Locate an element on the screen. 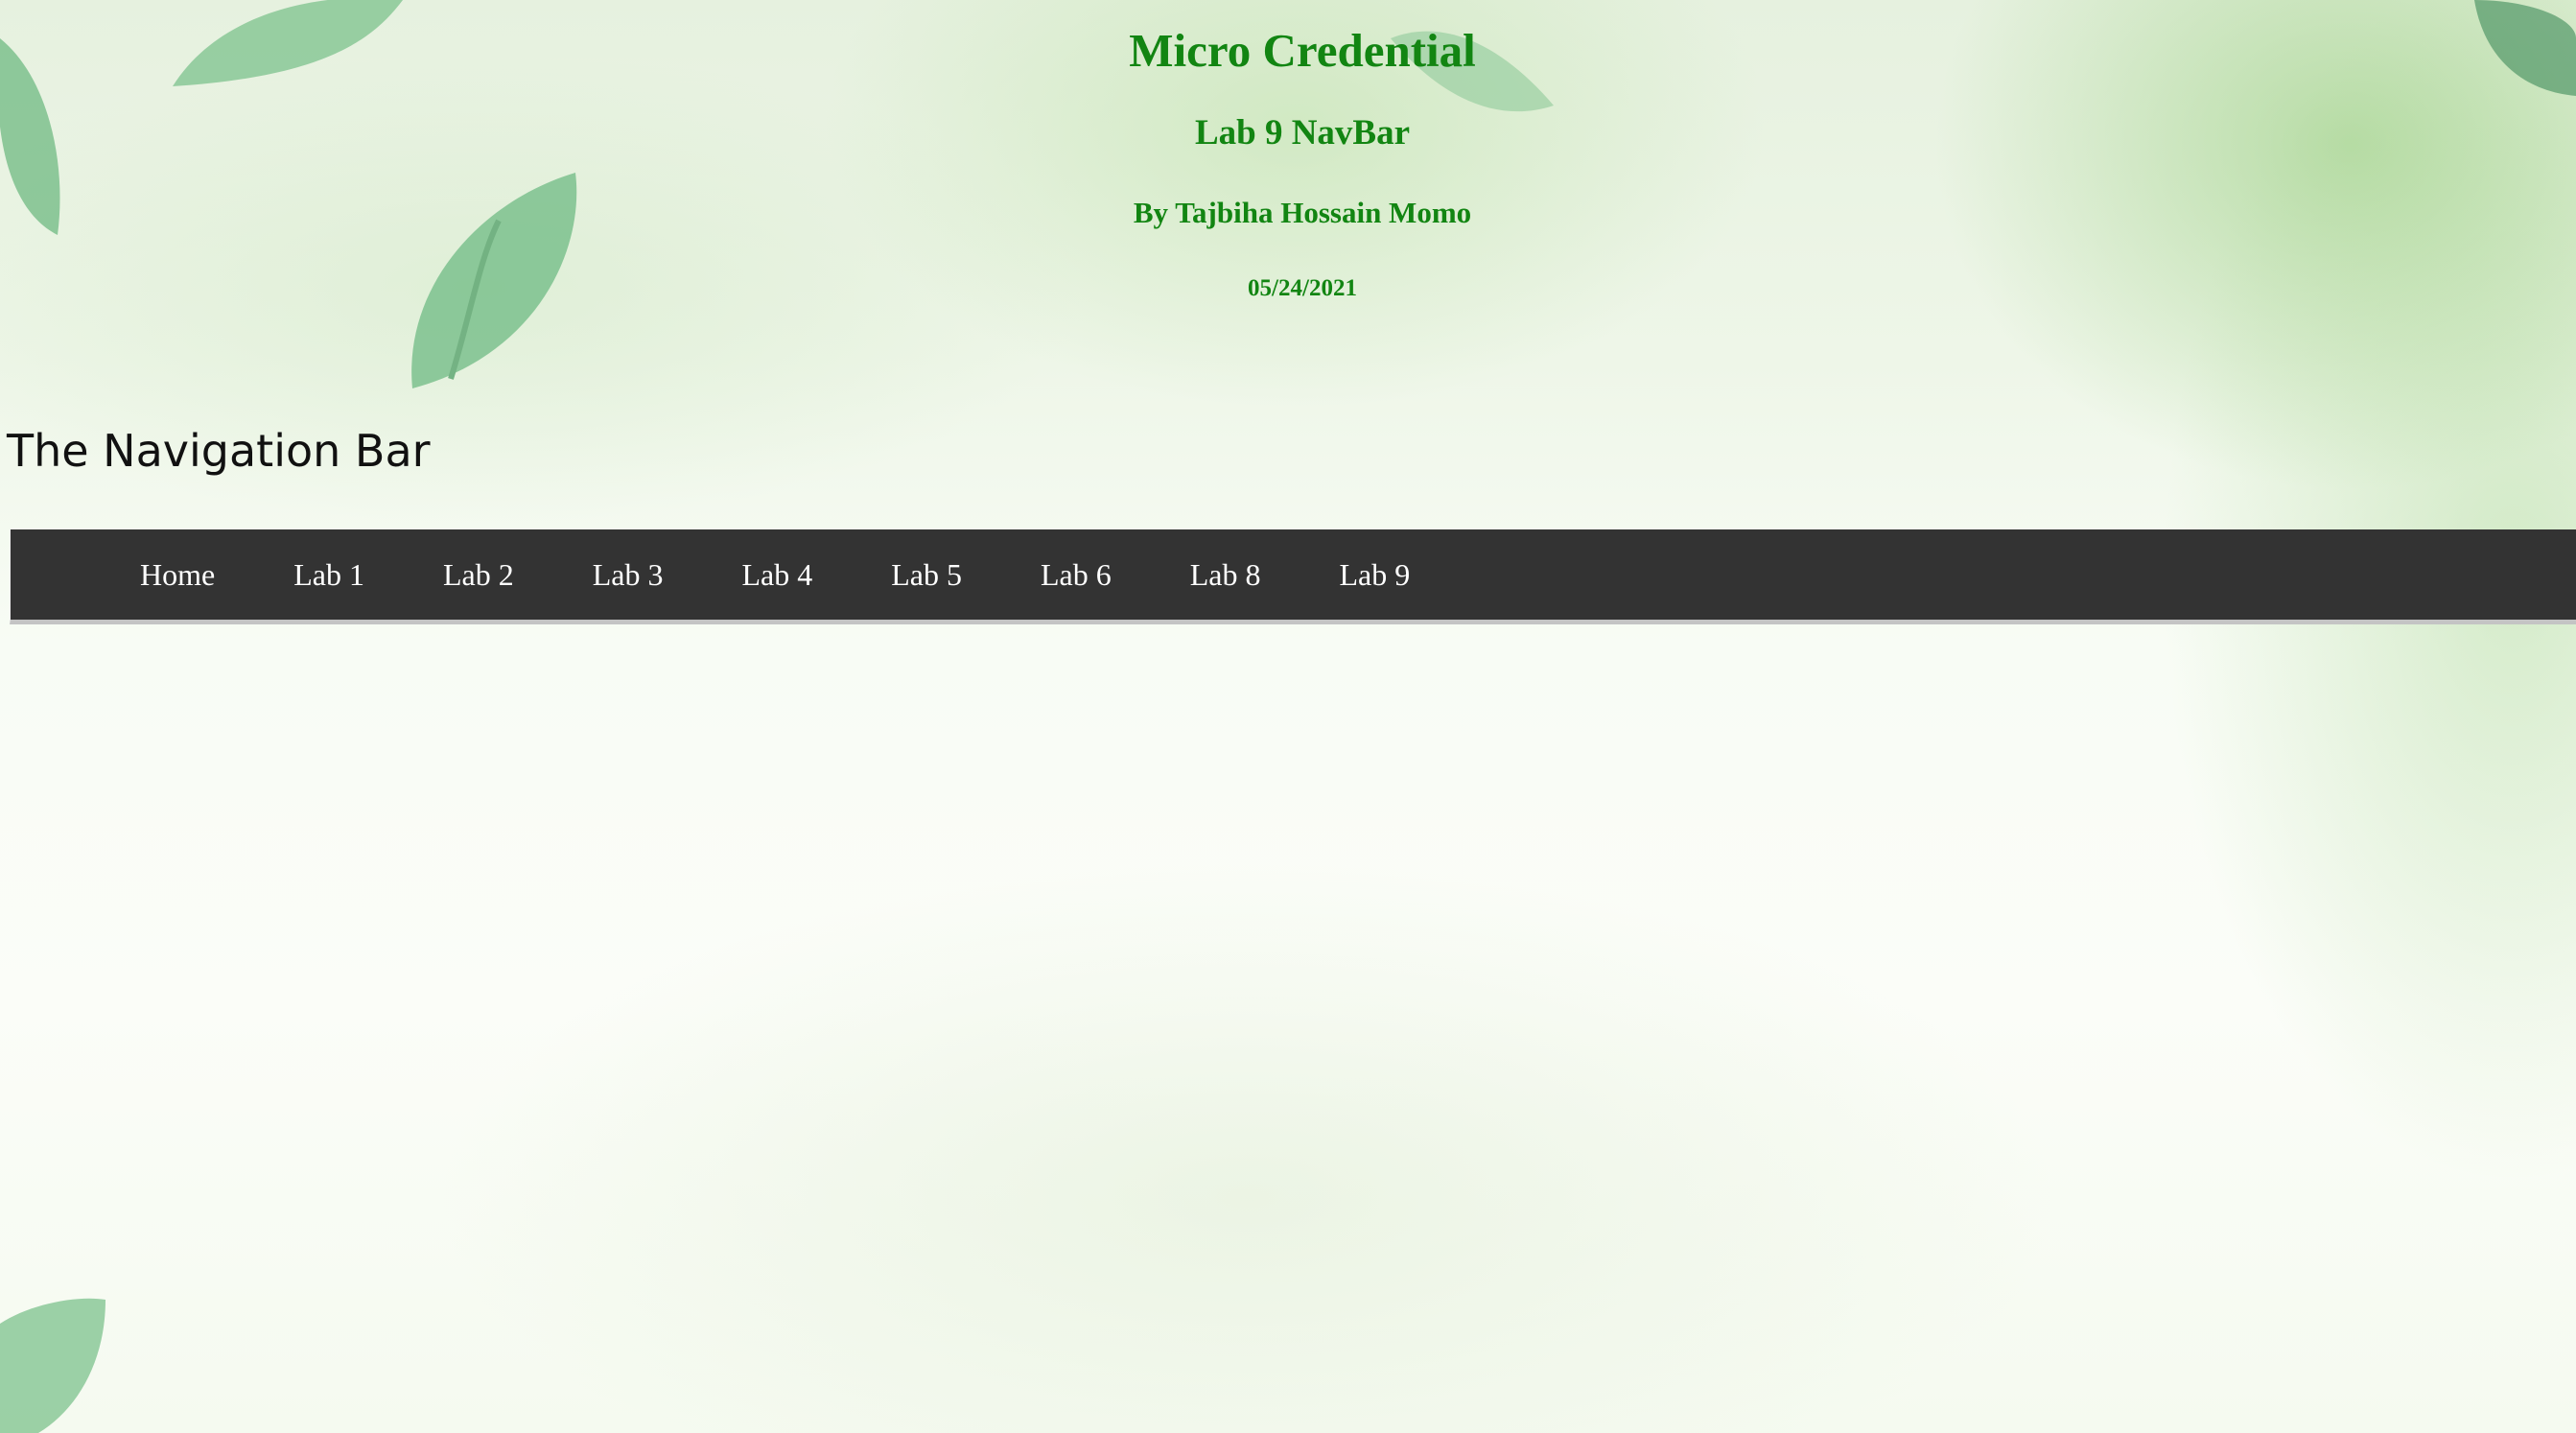 Image resolution: width=2576 pixels, height=1433 pixels. section-heading: The Navigation Bar is located at coordinates (219, 451).